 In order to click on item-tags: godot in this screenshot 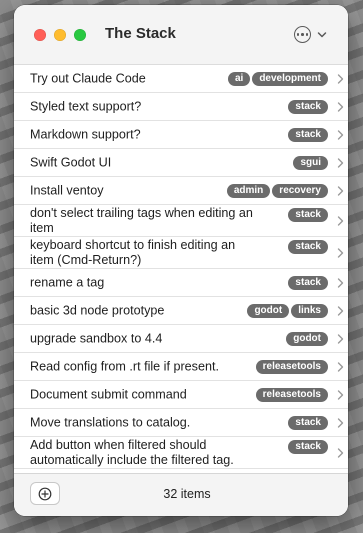, I will do `click(307, 338)`.